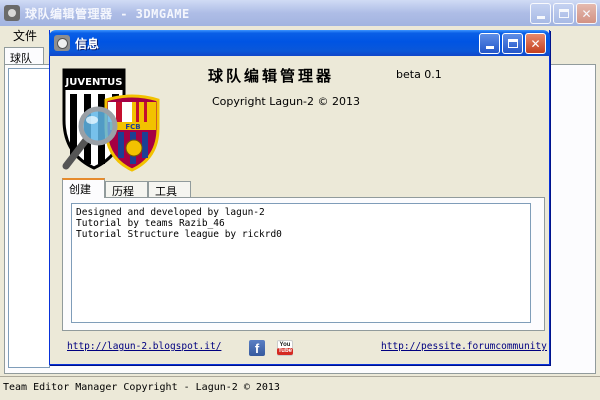 This screenshot has width=600, height=400. I want to click on version-label: beta 0.1, so click(419, 74).